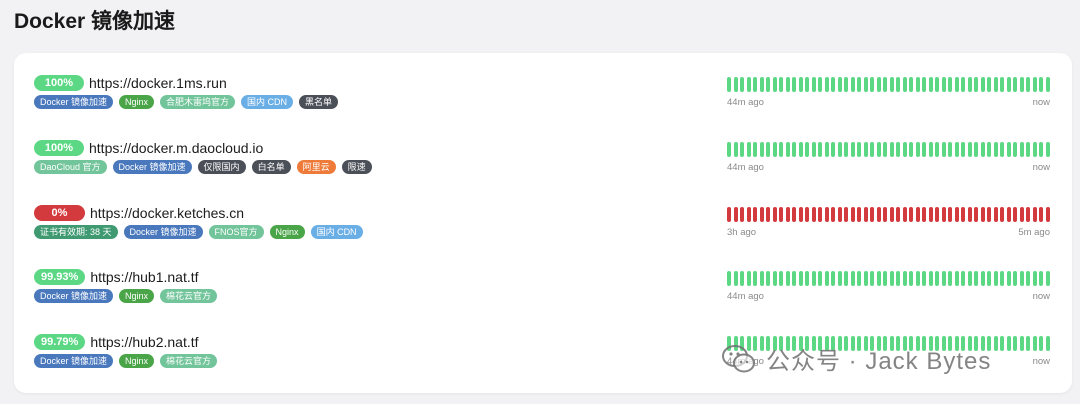 The width and height of the screenshot is (1080, 404). I want to click on monitor-url: https://docker.m.daocloud.io, so click(176, 148).